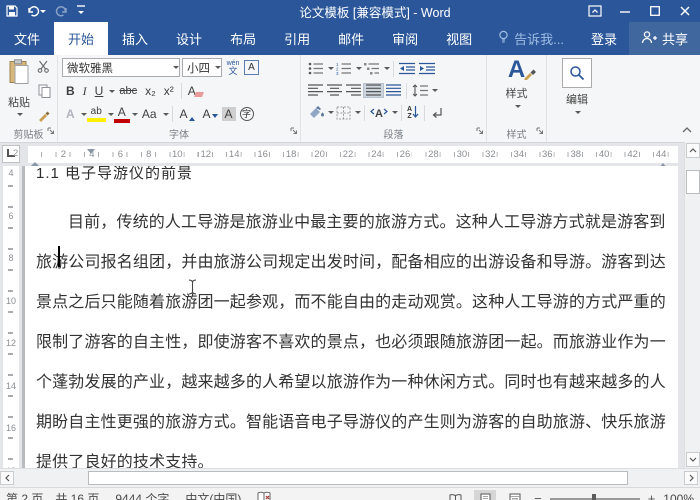 The height and width of the screenshot is (500, 700). Describe the element at coordinates (96, 114) in the screenshot. I see `highlight-color-button: ab` at that location.